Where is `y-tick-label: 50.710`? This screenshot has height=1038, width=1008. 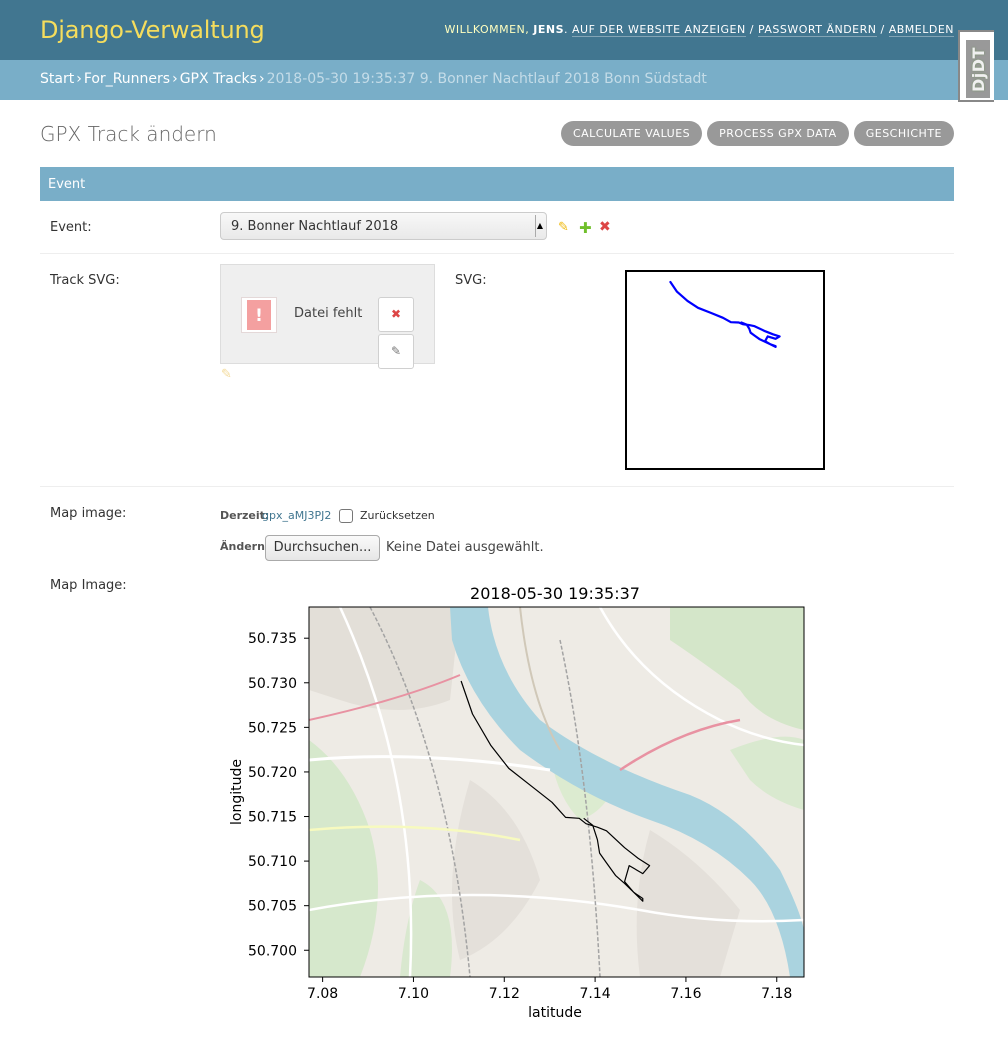
y-tick-label: 50.710 is located at coordinates (272, 862).